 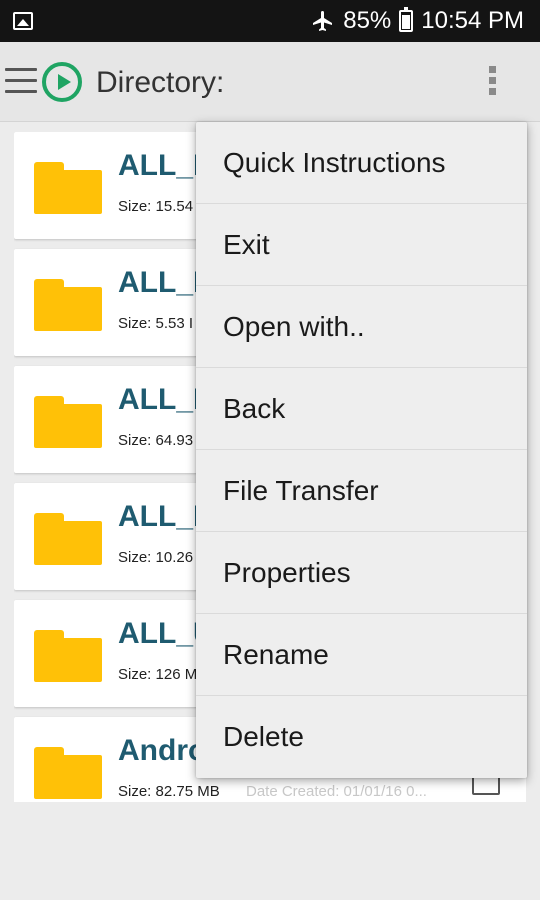 What do you see at coordinates (169, 791) in the screenshot?
I see `file-size: Size: 82.75 MB` at bounding box center [169, 791].